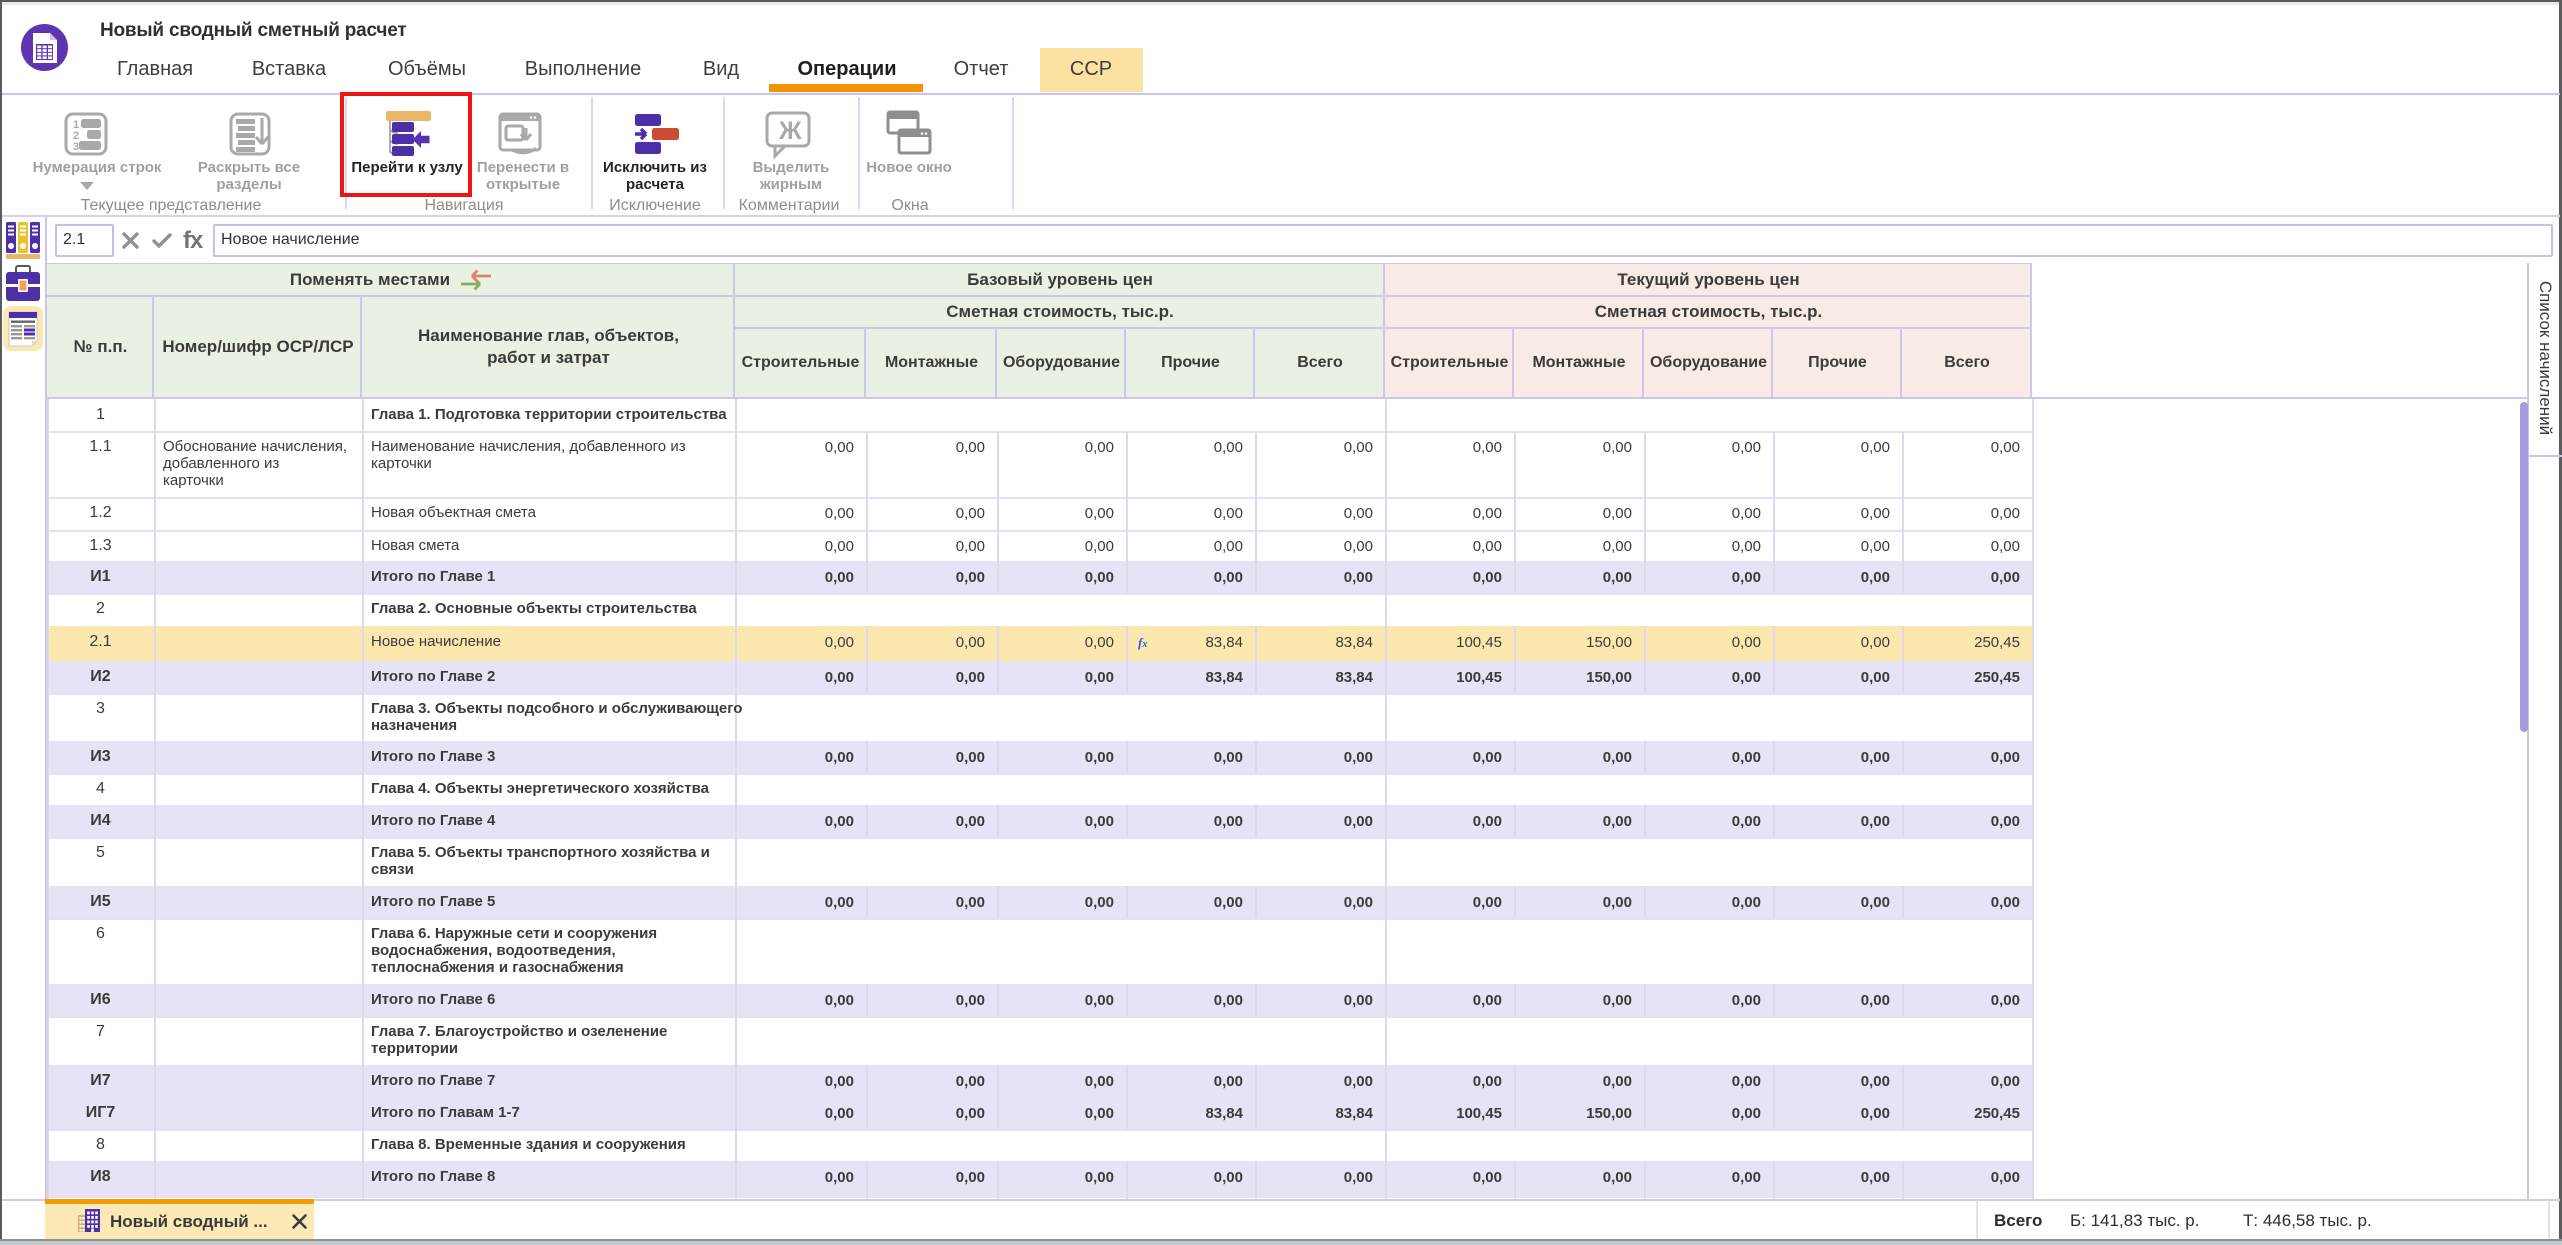  Describe the element at coordinates (790, 131) in the screenshot. I see `svg-text: Ж` at that location.